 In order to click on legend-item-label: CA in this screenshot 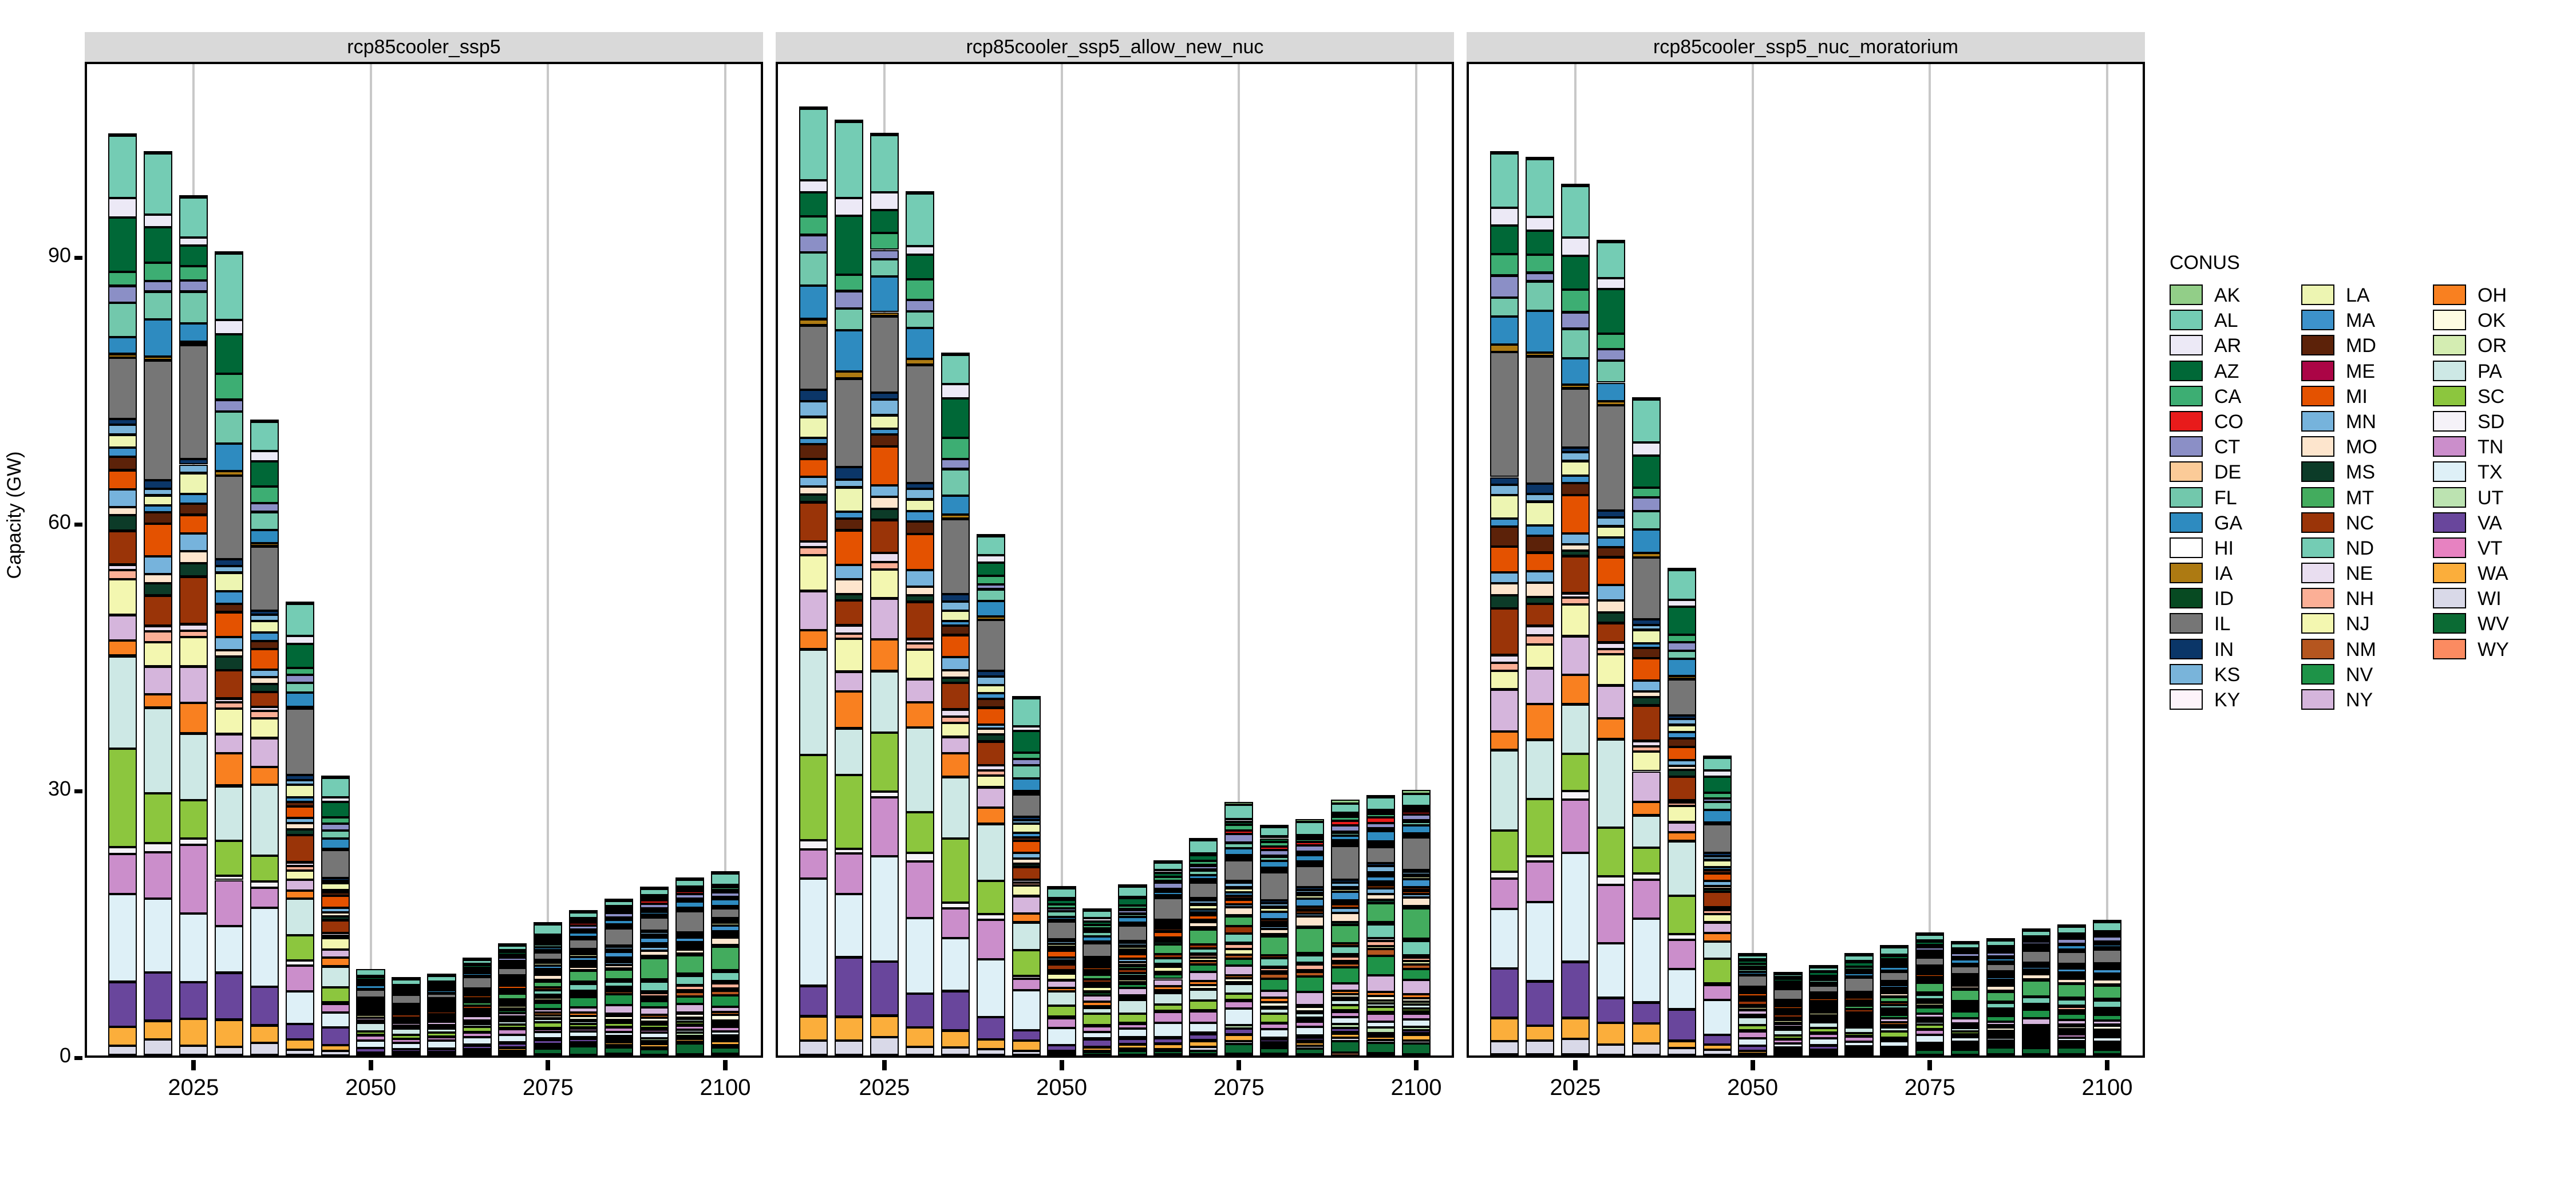, I will do `click(2228, 397)`.